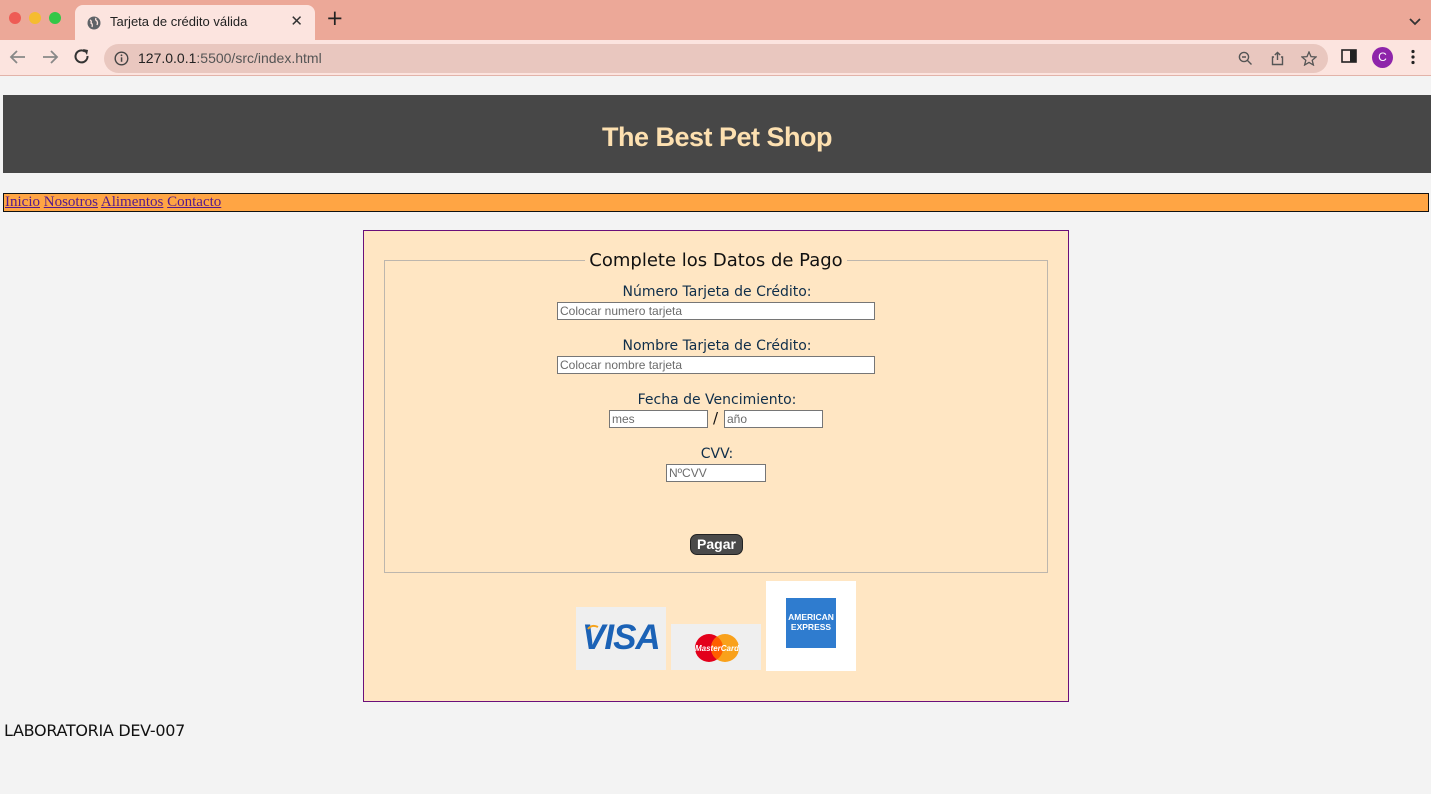  Describe the element at coordinates (121, 60) in the screenshot. I see `info-icon` at that location.